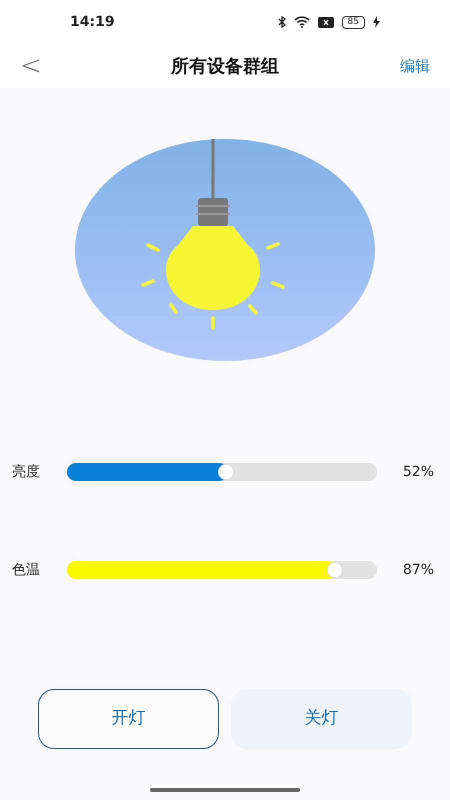 The image size is (450, 800). I want to click on bluetooth-icon, so click(282, 22).